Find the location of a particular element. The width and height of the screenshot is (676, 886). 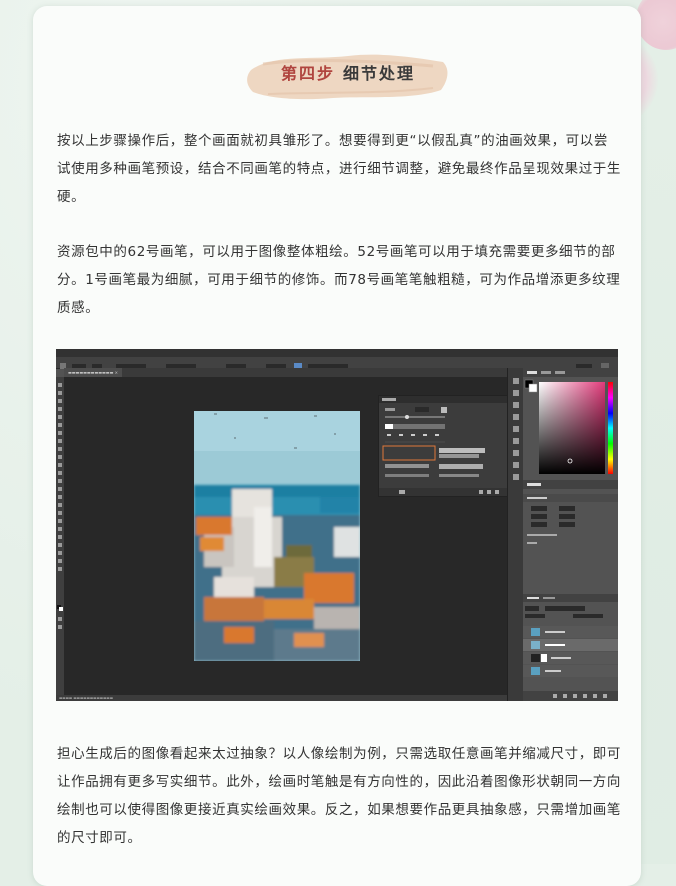

ps-status-bar: ▬▬▬▬ ▬▬▬▬▬▬▬▬▬▬▬▬ is located at coordinates (283, 698).